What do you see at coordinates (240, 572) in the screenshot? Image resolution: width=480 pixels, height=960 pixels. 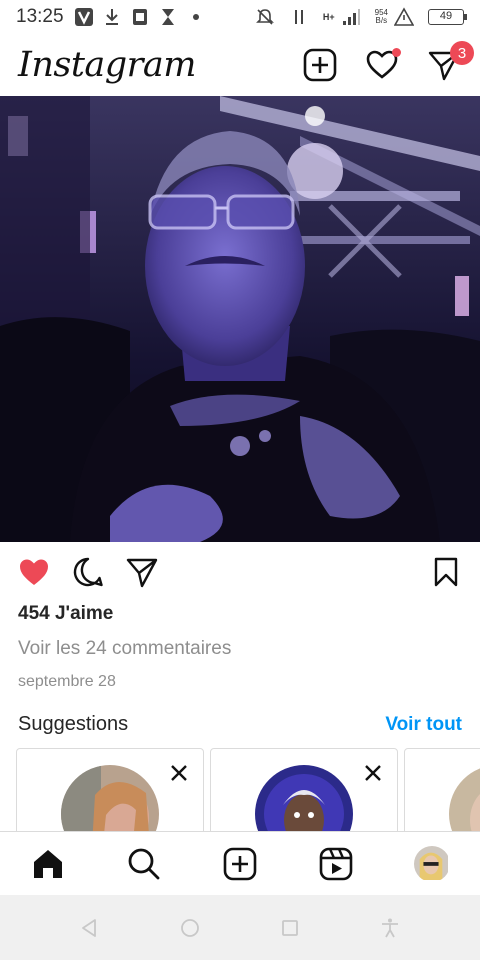 I see `post-actions` at bounding box center [240, 572].